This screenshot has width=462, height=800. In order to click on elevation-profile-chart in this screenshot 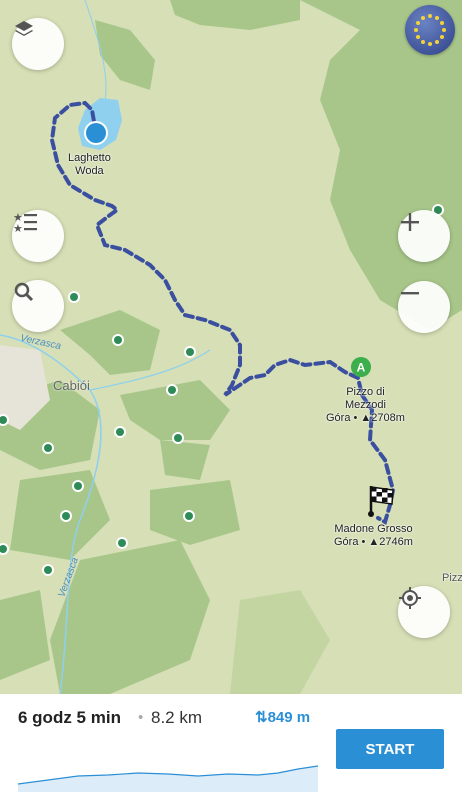, I will do `click(168, 778)`.